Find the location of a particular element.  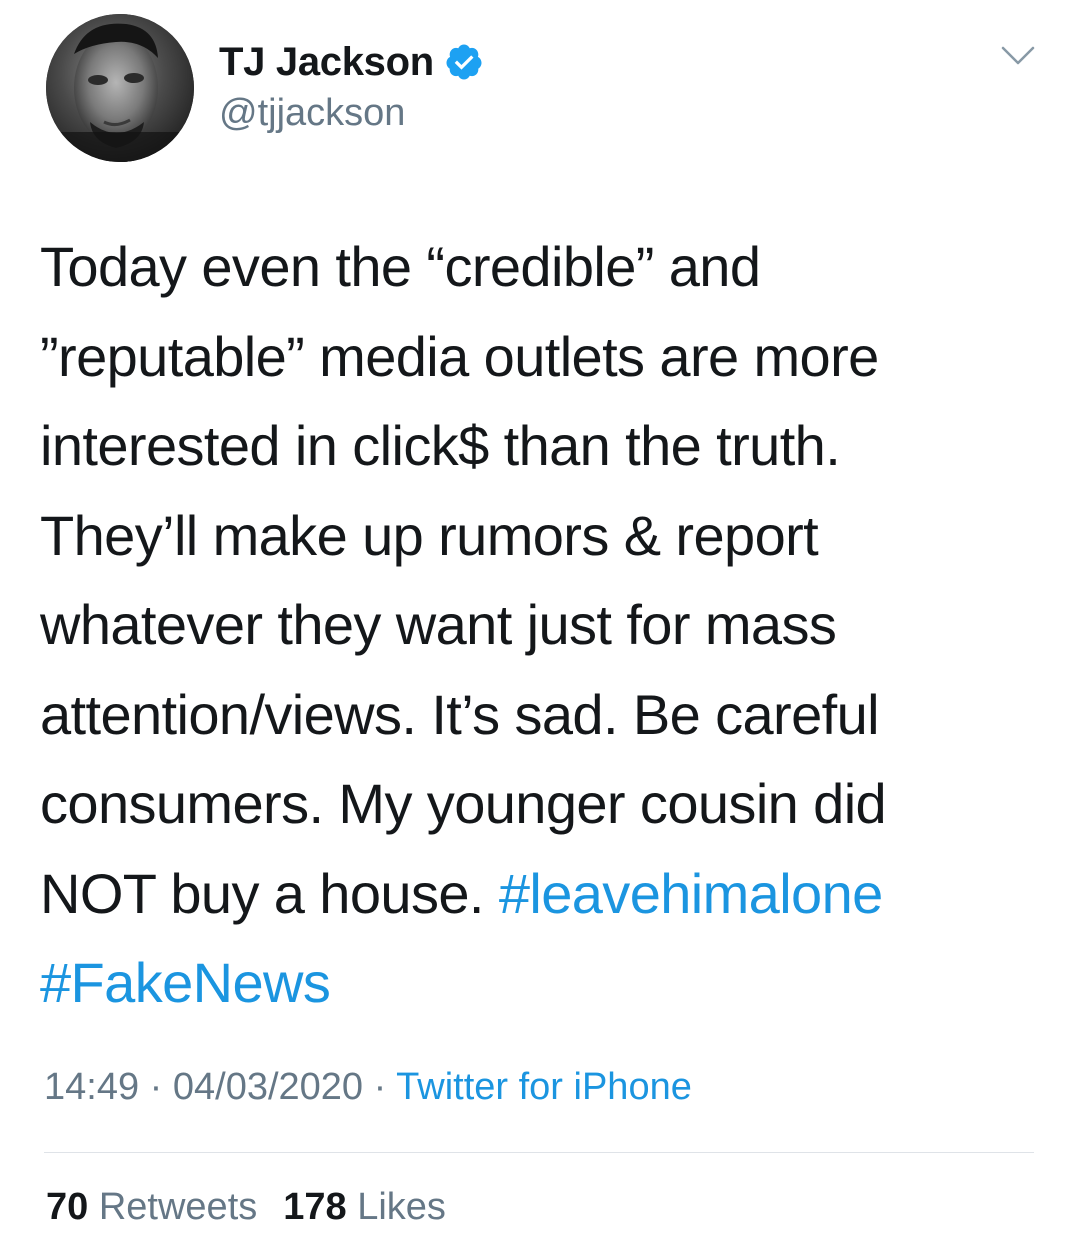

tweet-line: ”reputable” media outlets are more is located at coordinates (459, 356).